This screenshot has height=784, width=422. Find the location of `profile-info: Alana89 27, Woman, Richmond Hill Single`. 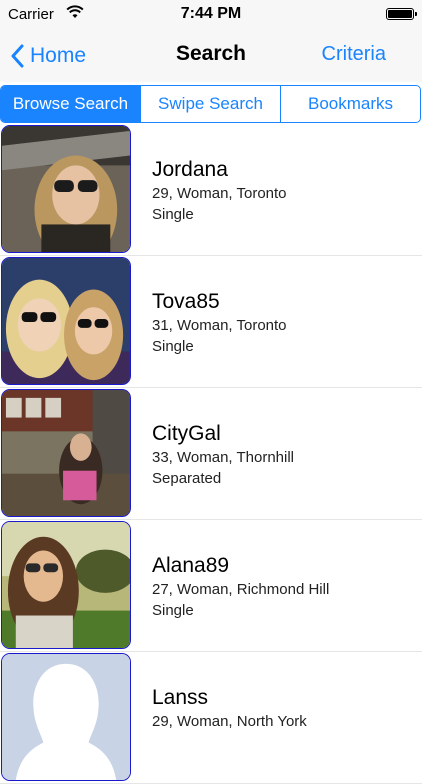

profile-info: Alana89 27, Woman, Richmond Hill Single is located at coordinates (240, 587).